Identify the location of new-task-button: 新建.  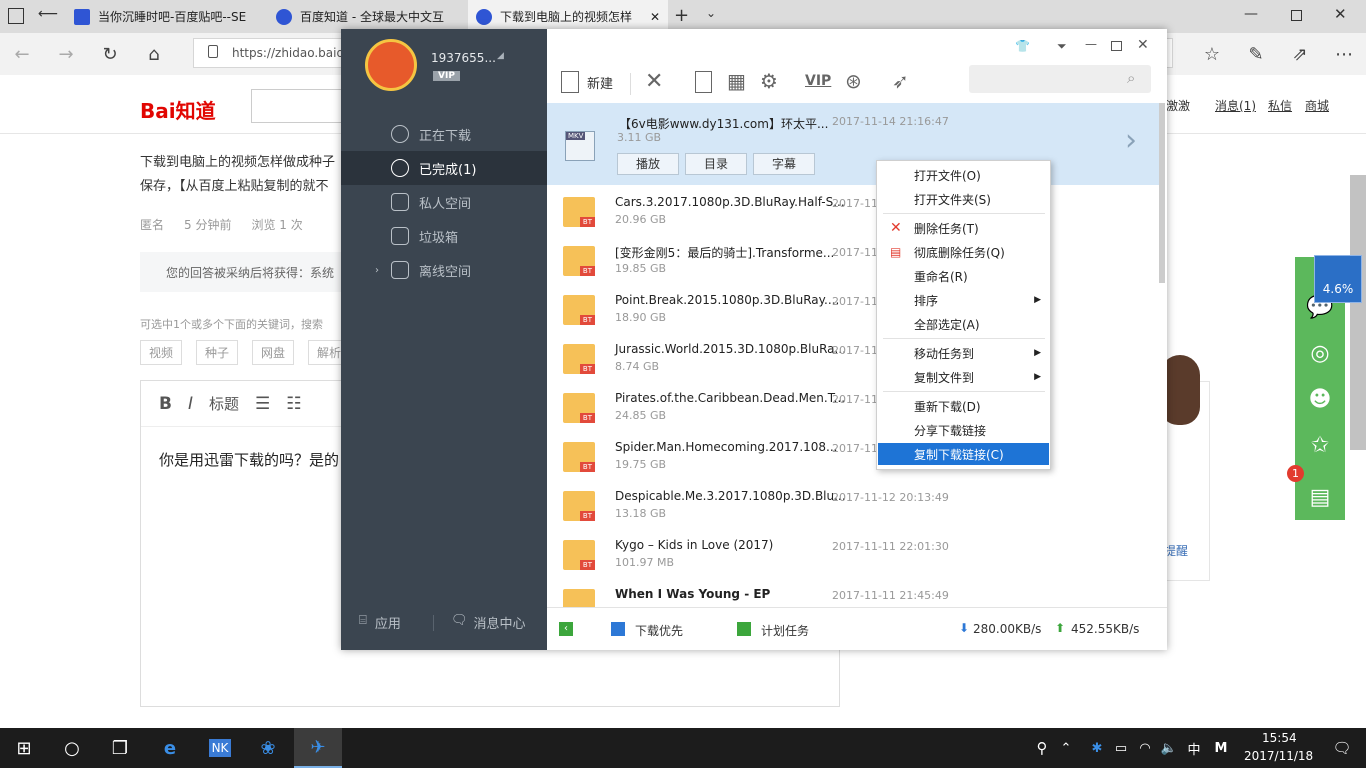
(587, 82).